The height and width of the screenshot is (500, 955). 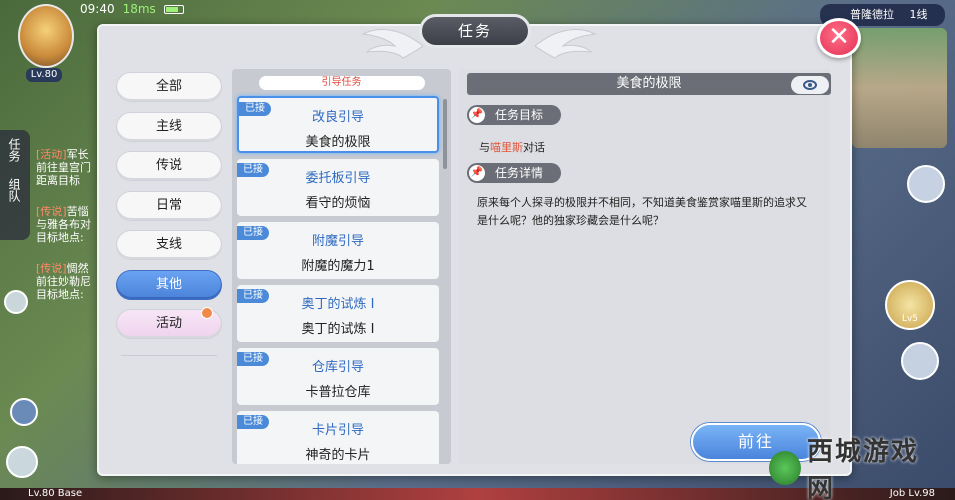 What do you see at coordinates (55, 493) in the screenshot?
I see `base-level: Lv.80 Base` at bounding box center [55, 493].